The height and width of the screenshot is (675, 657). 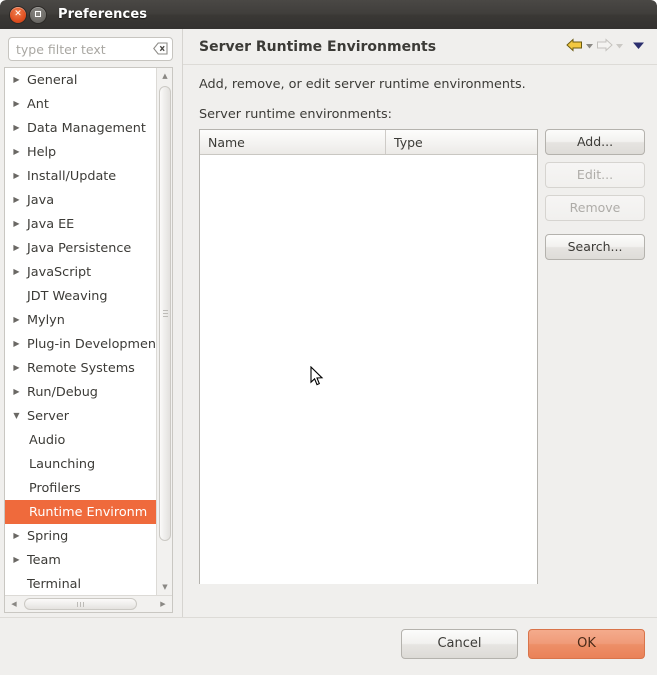 I want to click on forward-button, so click(x=610, y=45).